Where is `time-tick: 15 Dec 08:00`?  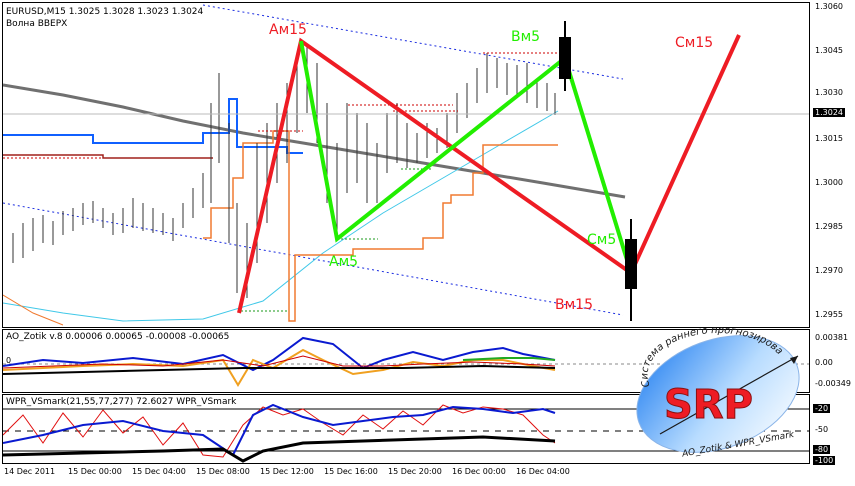
time-tick: 15 Dec 08:00 is located at coordinates (223, 471).